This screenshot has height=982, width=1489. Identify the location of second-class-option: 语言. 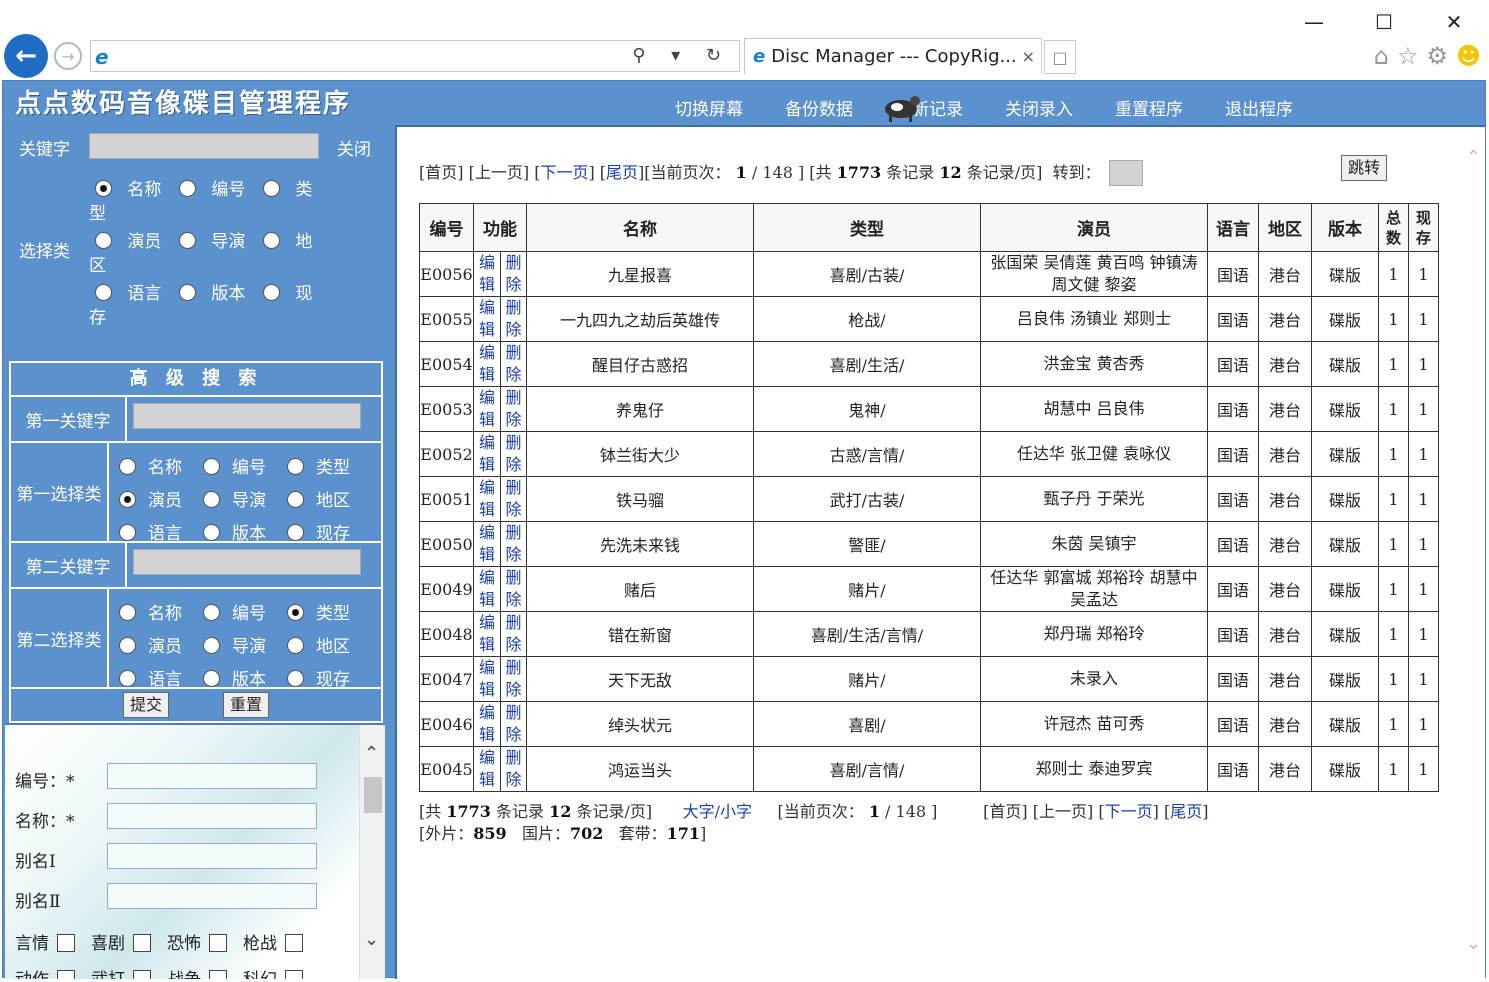
(161, 677).